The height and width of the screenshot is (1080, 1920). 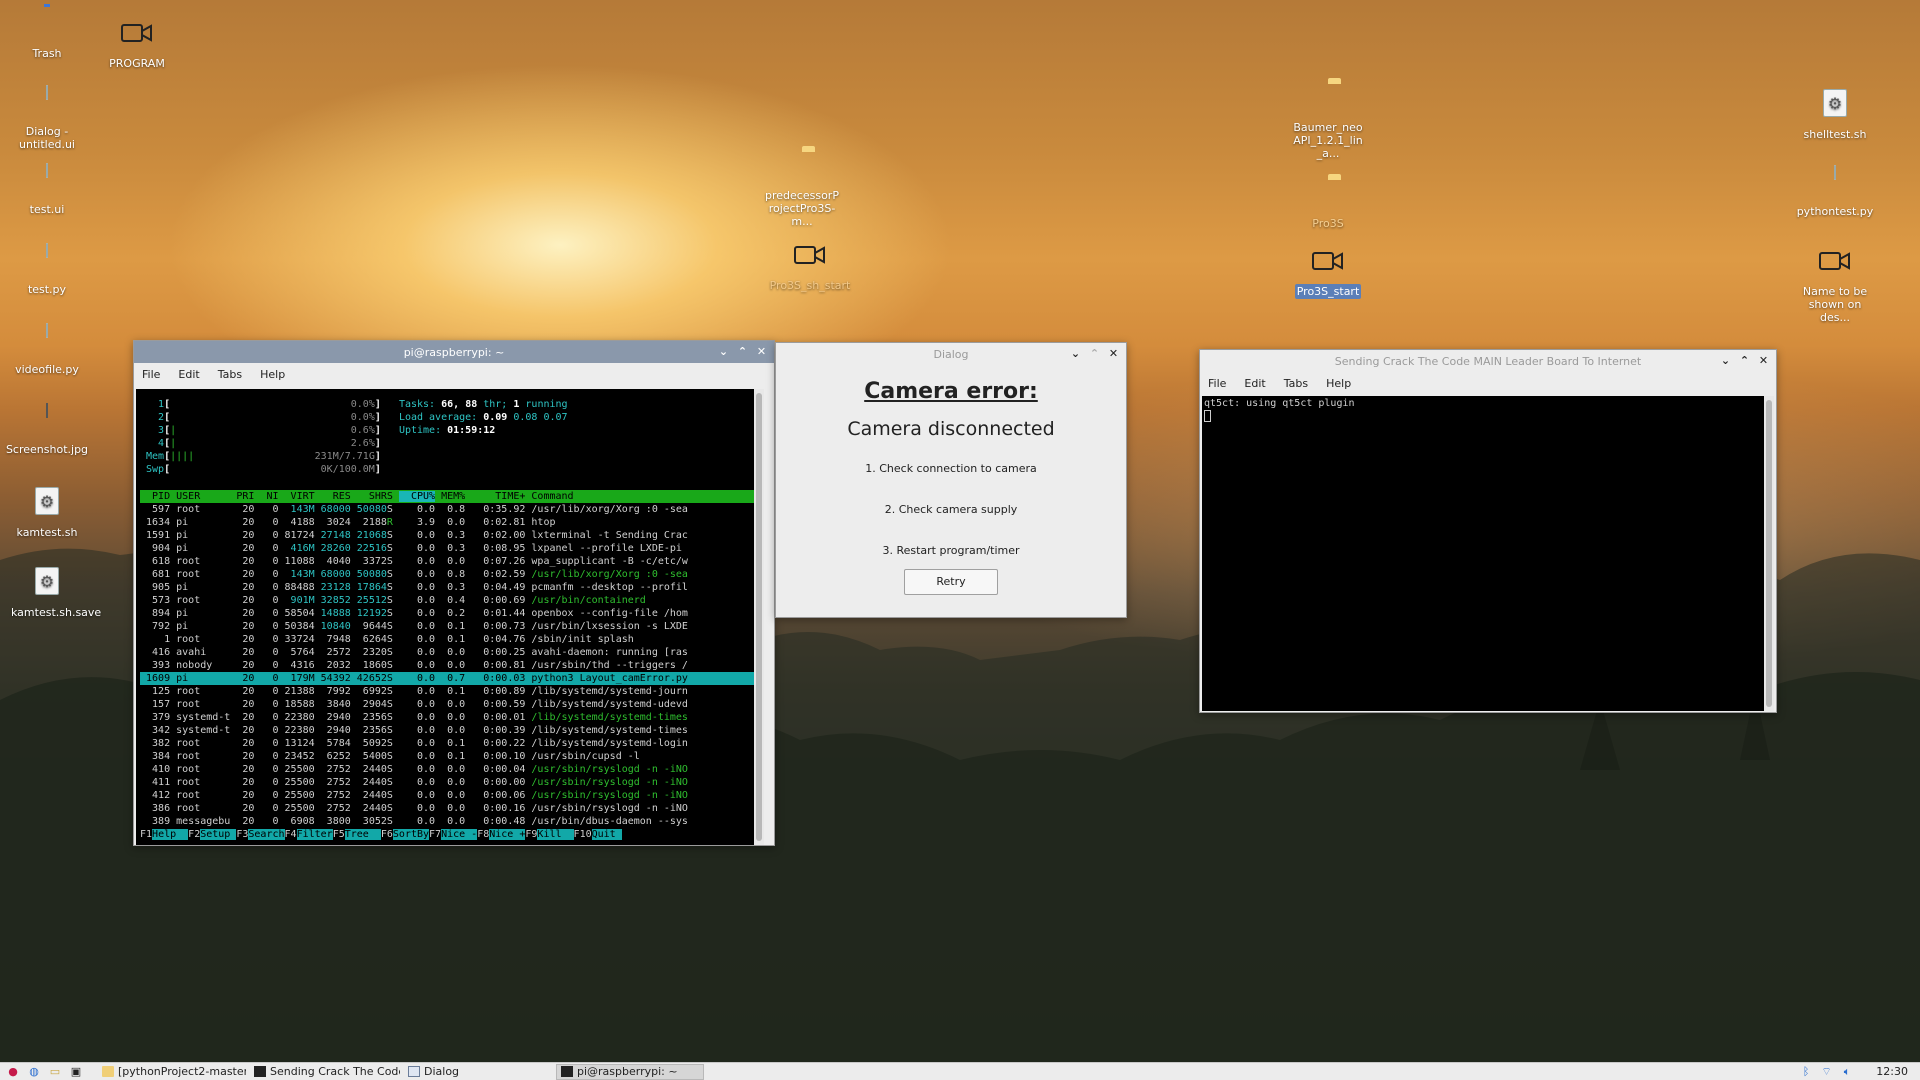 I want to click on dialog-titlebar: Dialog ⌄ ⌃ ✕, so click(x=951, y=354).